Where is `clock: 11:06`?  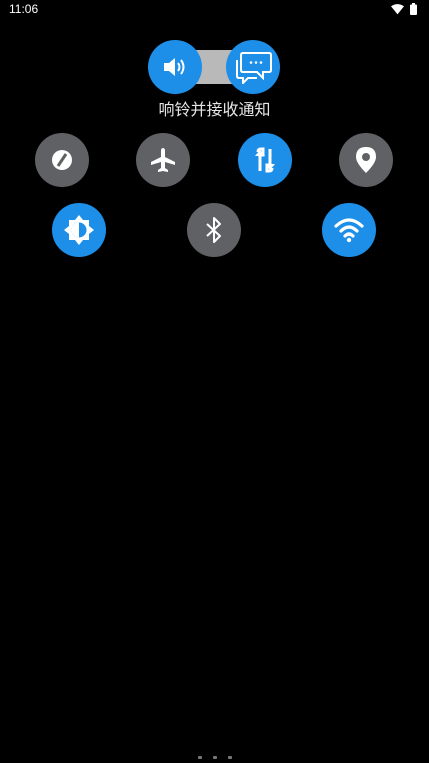
clock: 11:06 is located at coordinates (24, 9).